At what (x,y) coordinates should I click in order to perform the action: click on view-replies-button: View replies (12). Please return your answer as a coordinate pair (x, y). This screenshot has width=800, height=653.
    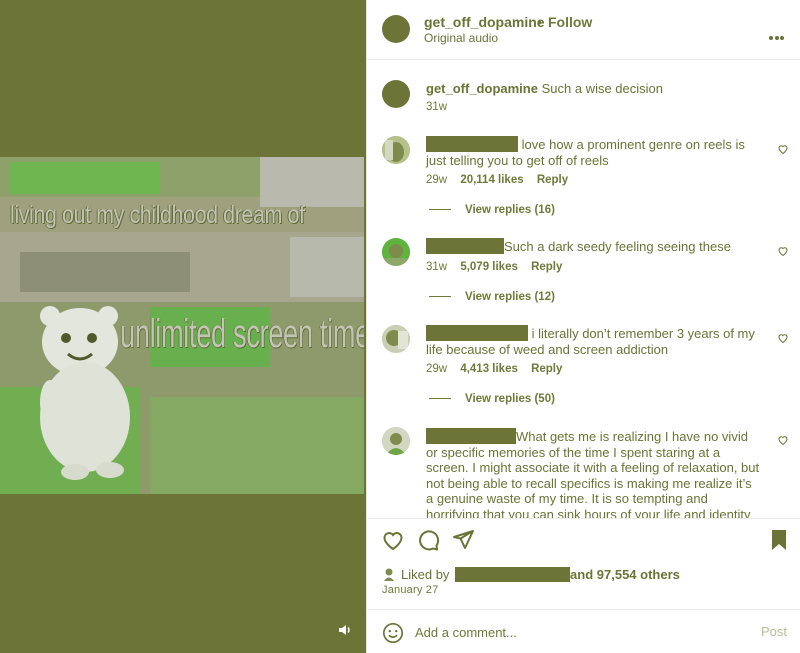
    Looking at the image, I should click on (492, 297).